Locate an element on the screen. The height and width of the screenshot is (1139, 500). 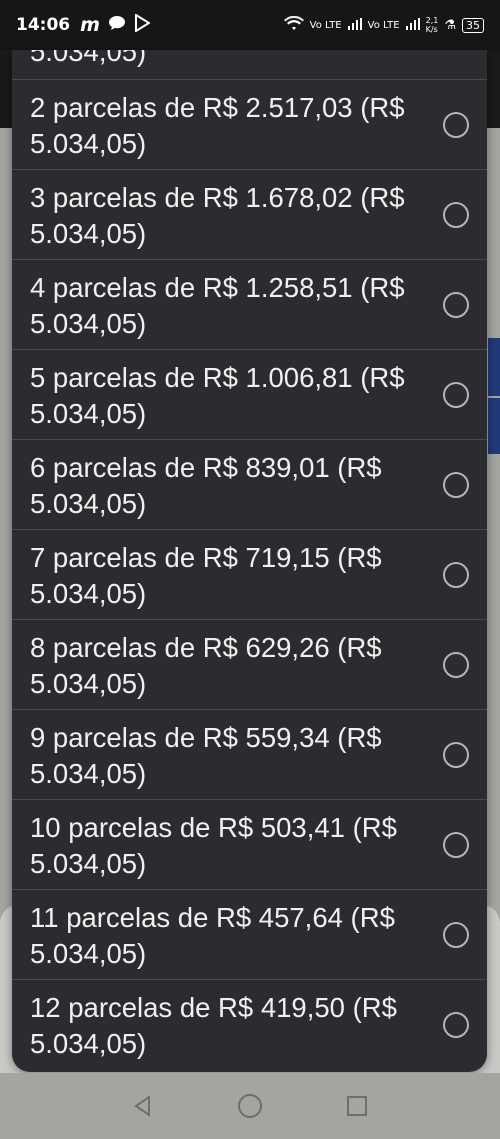
installment-option: 10 parcelas de R$ 503,41 (R$ 5.034,05) is located at coordinates (249, 845).